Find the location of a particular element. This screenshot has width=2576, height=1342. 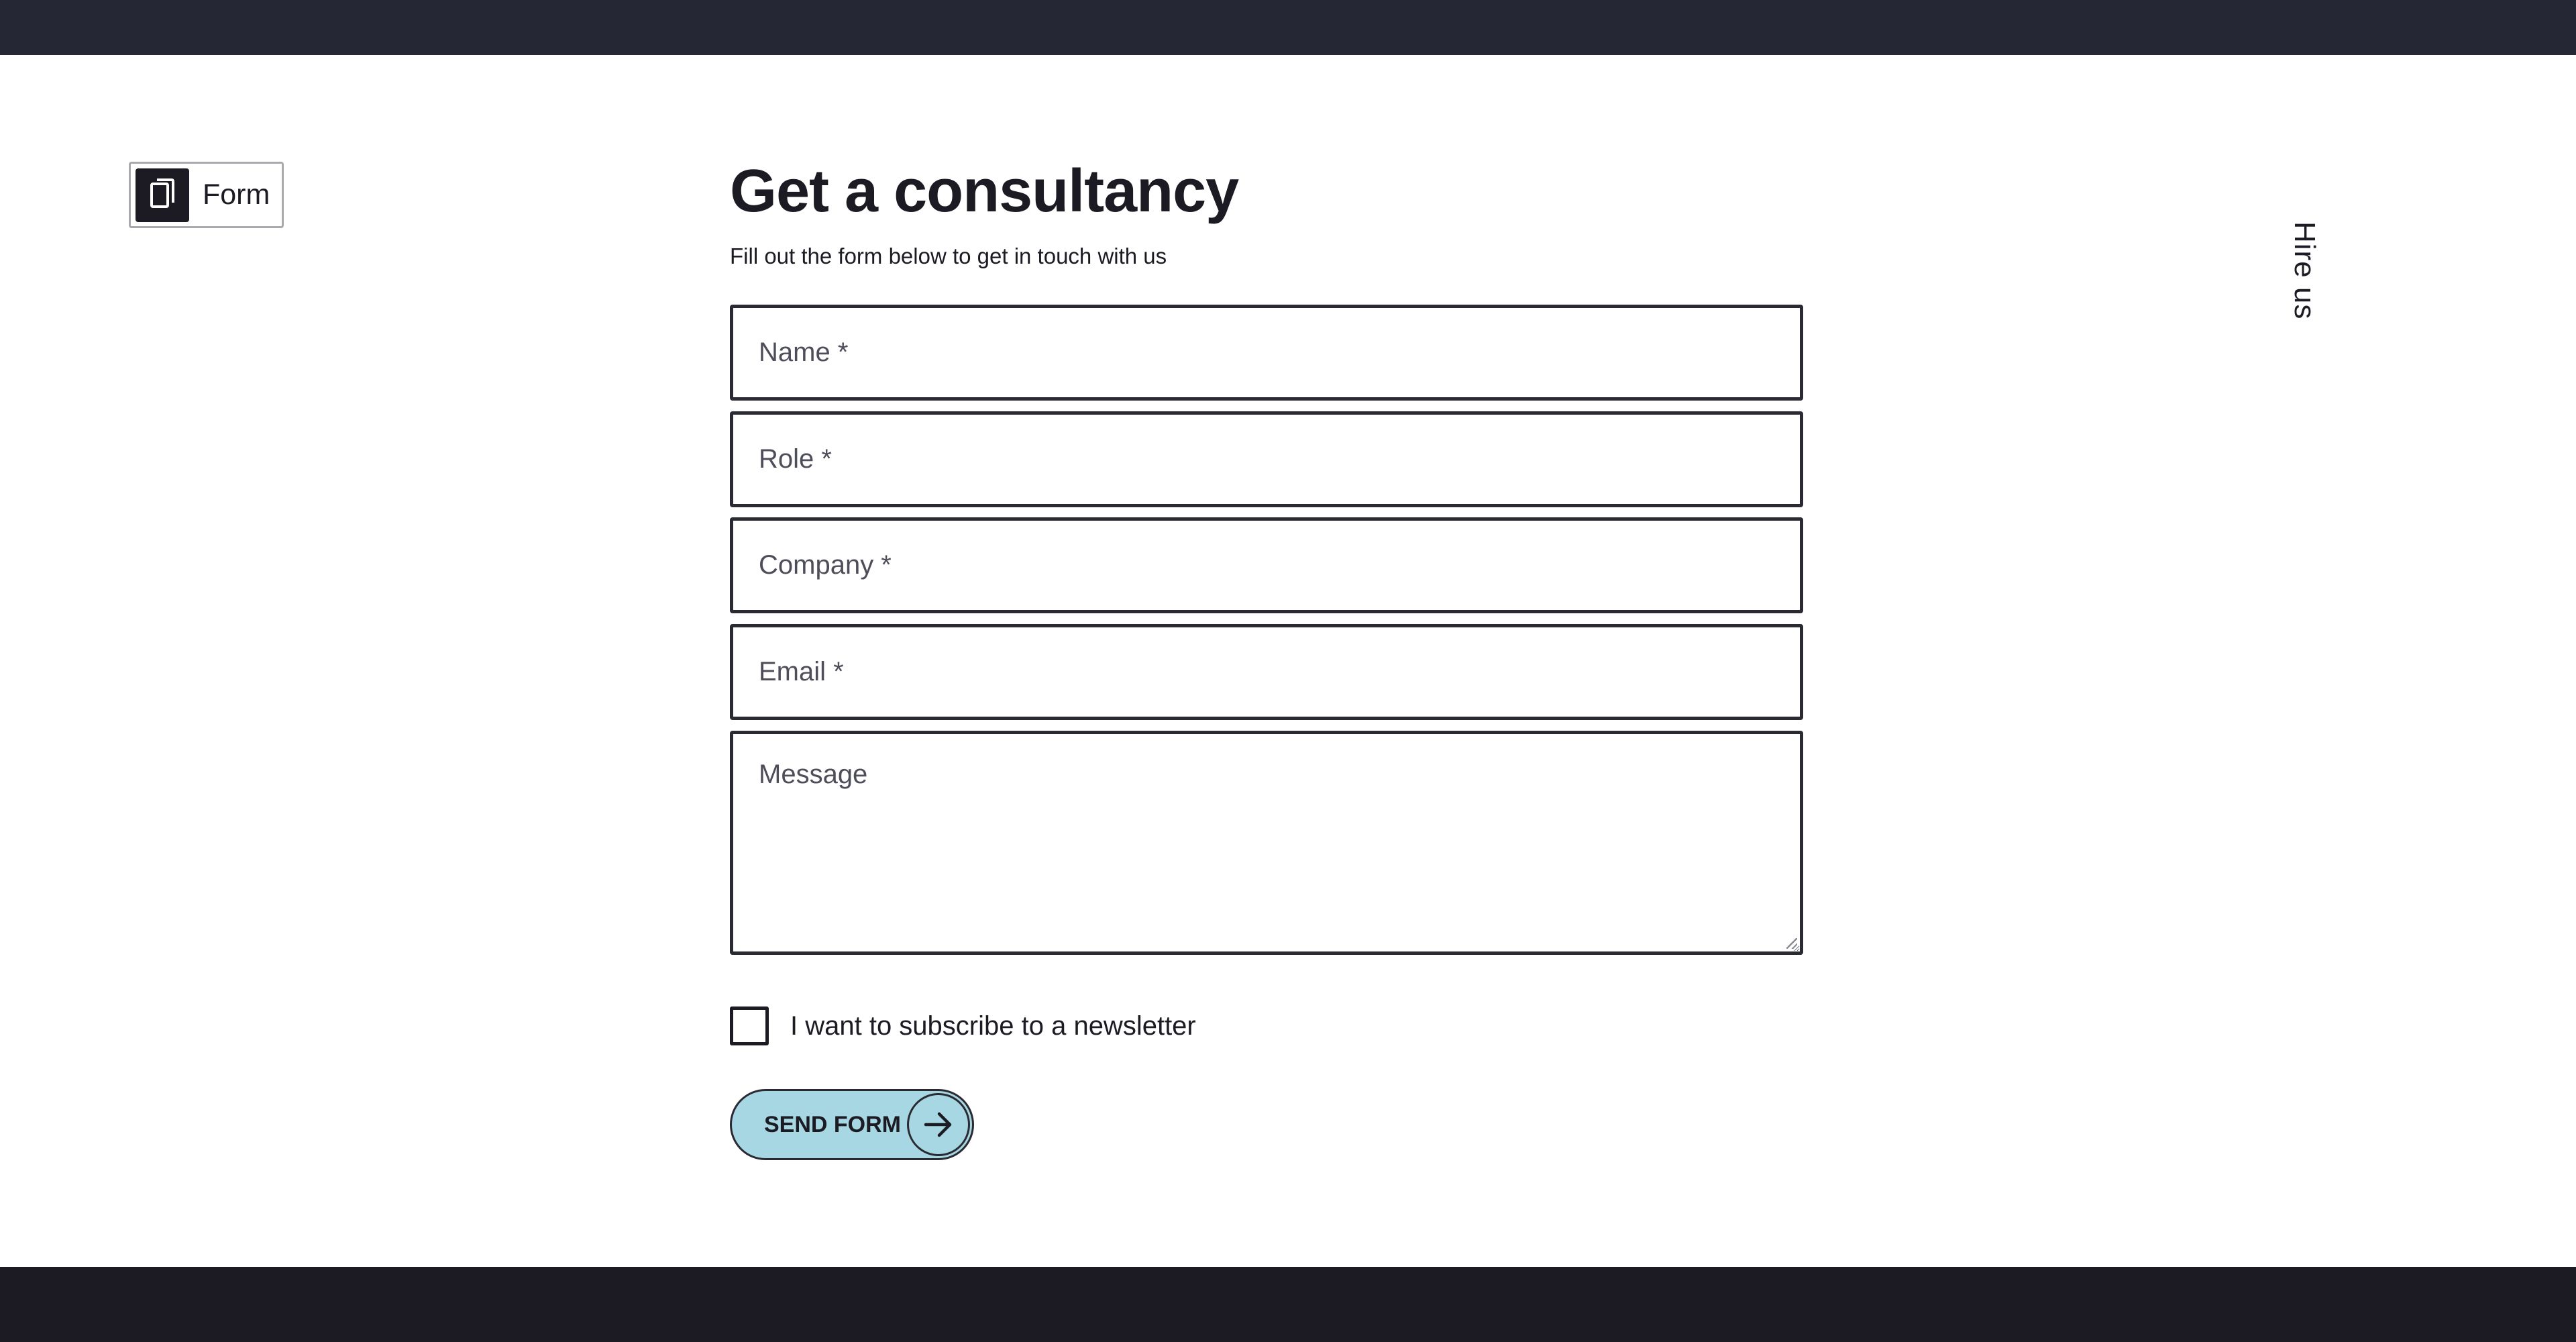

top-bar is located at coordinates (1288, 28).